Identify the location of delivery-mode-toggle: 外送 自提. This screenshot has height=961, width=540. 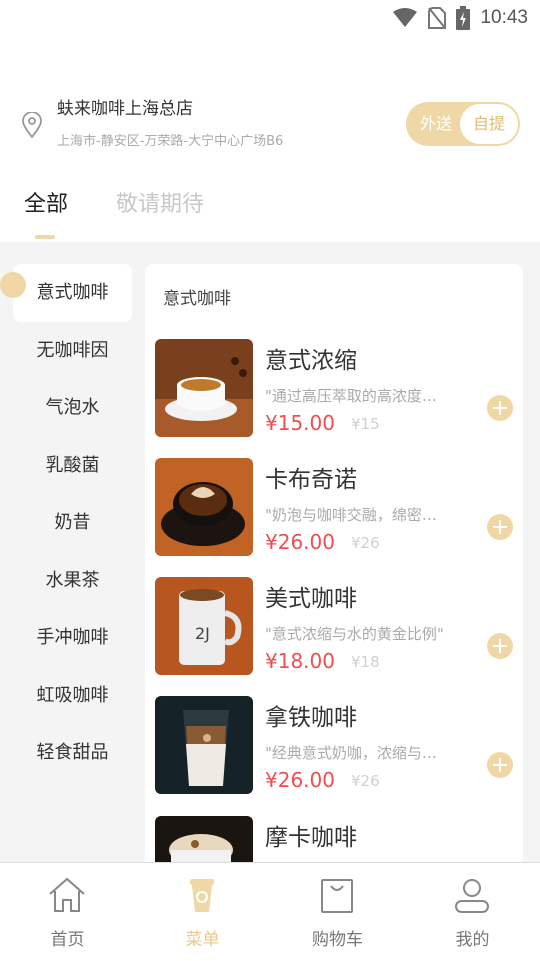
(463, 124).